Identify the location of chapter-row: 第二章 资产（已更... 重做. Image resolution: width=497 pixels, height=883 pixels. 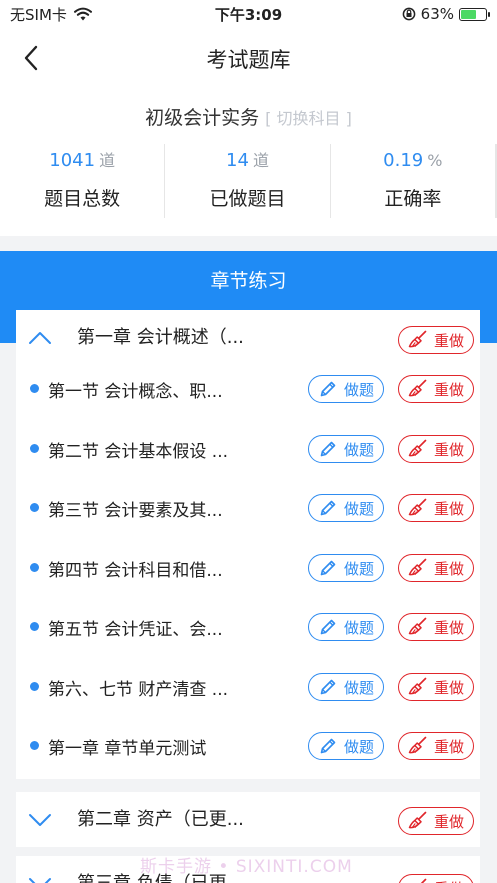
(248, 819).